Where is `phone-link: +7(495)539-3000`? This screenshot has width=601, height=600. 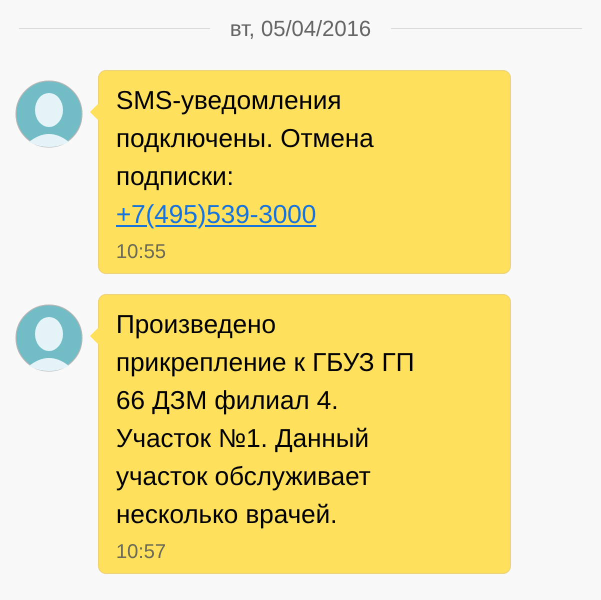 phone-link: +7(495)539-3000 is located at coordinates (216, 214).